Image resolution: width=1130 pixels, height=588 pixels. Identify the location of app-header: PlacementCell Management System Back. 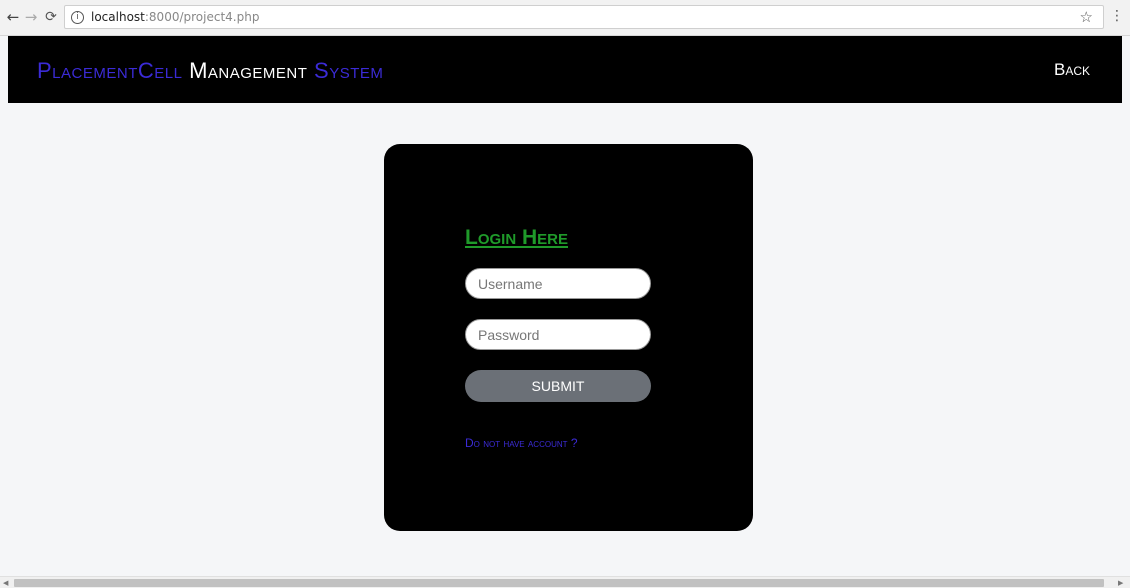
(565, 69).